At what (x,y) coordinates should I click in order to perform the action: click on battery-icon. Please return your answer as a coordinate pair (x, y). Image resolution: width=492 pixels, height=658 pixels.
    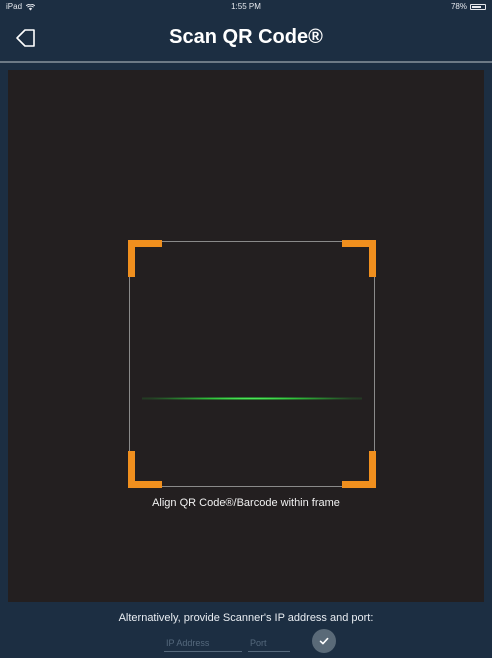
    Looking at the image, I should click on (478, 7).